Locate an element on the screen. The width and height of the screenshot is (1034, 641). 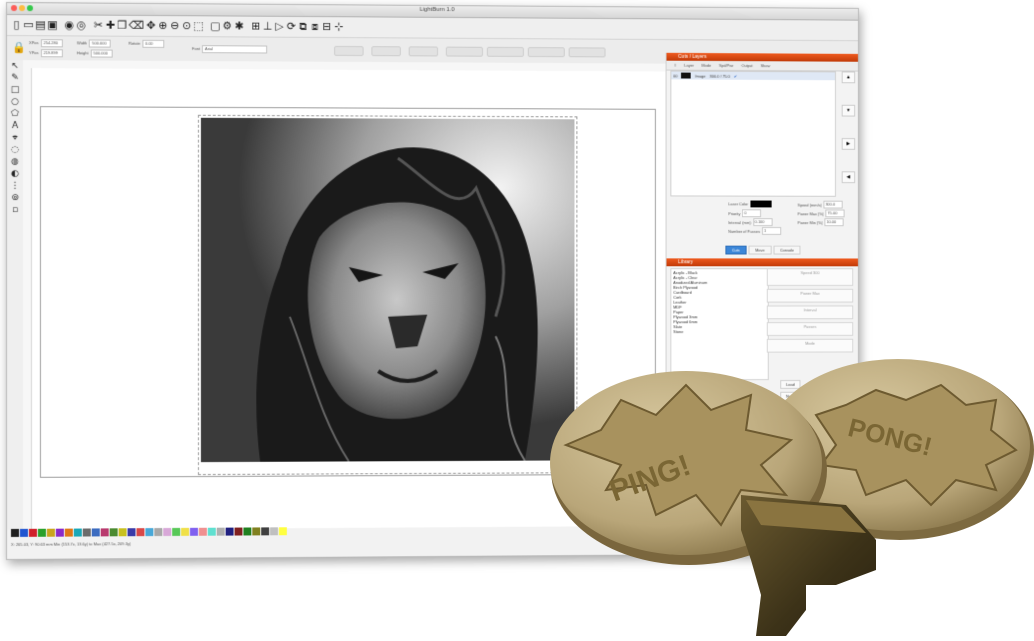
position-tool-icon: ⌖ is located at coordinates (15, 138).